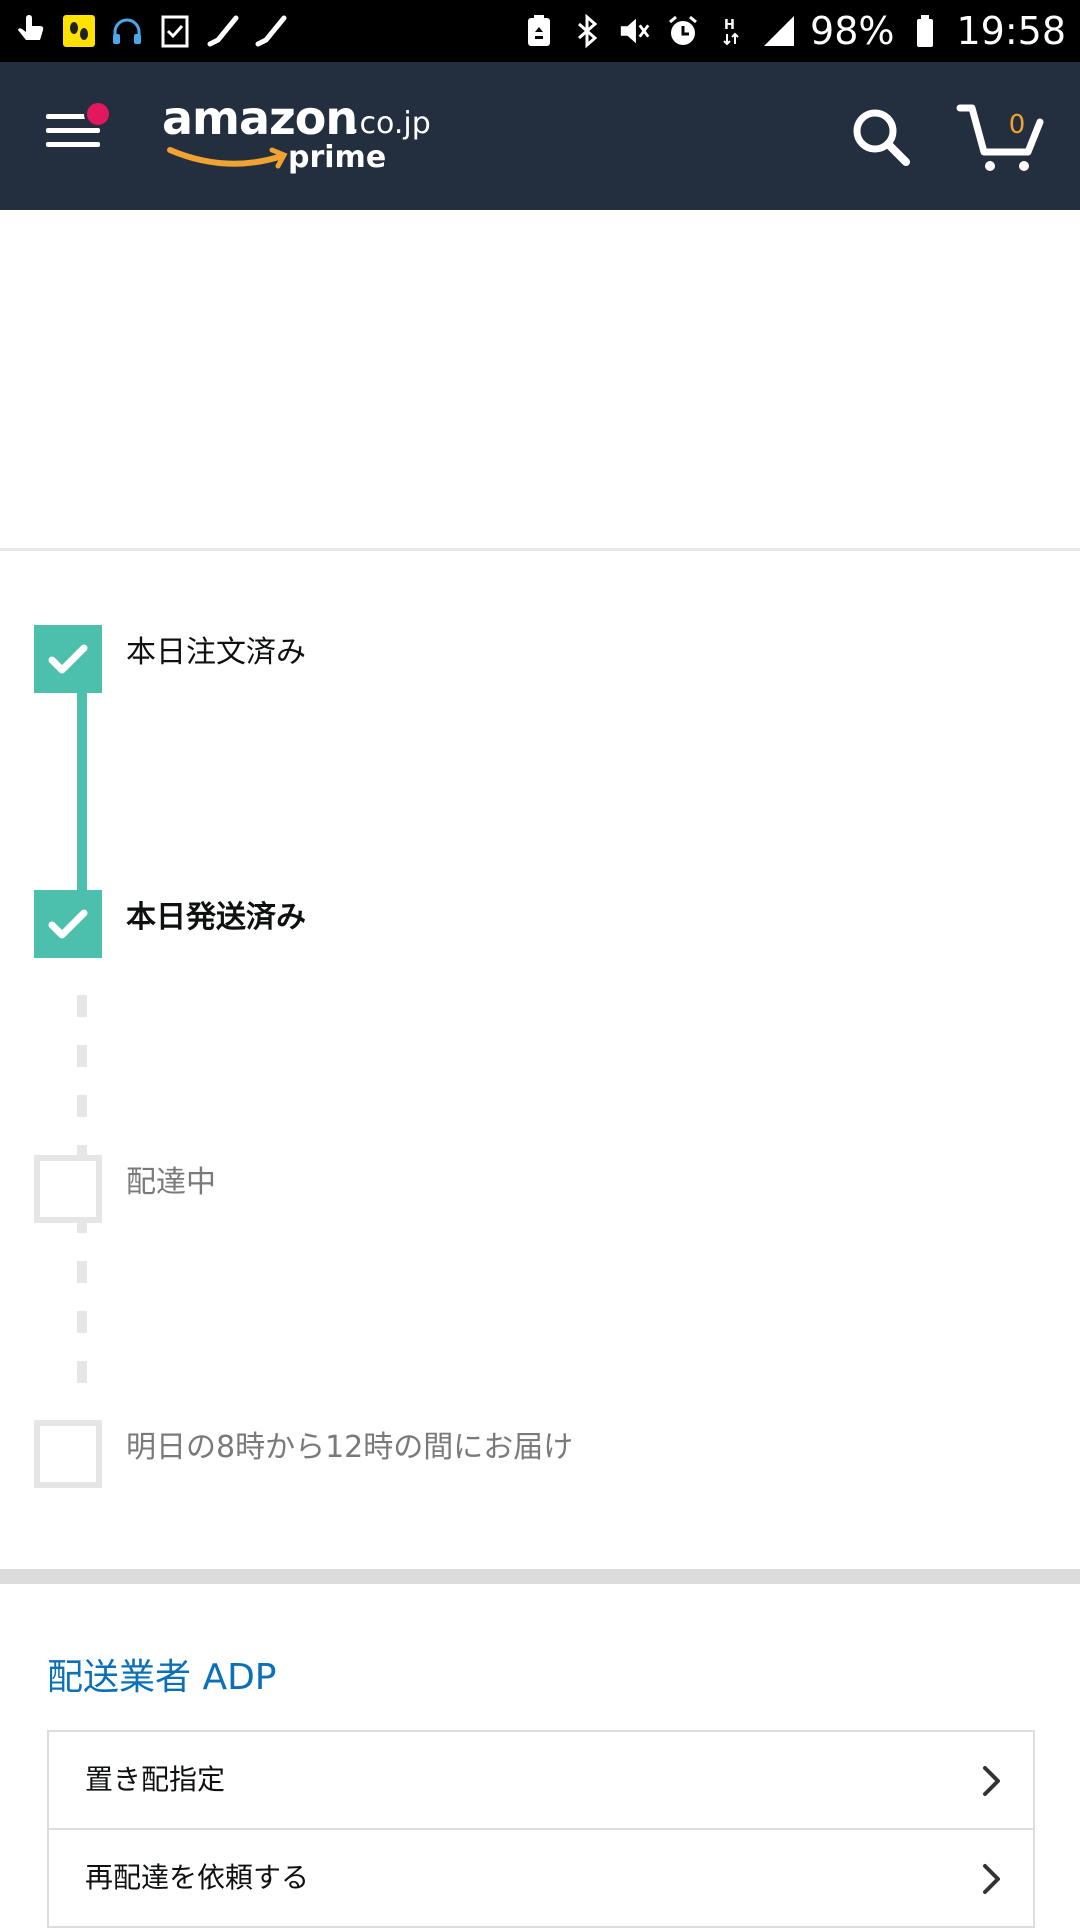 Image resolution: width=1080 pixels, height=1928 pixels. What do you see at coordinates (541, 1879) in the screenshot?
I see `option-request-redelivery: 再配達を依頼する` at bounding box center [541, 1879].